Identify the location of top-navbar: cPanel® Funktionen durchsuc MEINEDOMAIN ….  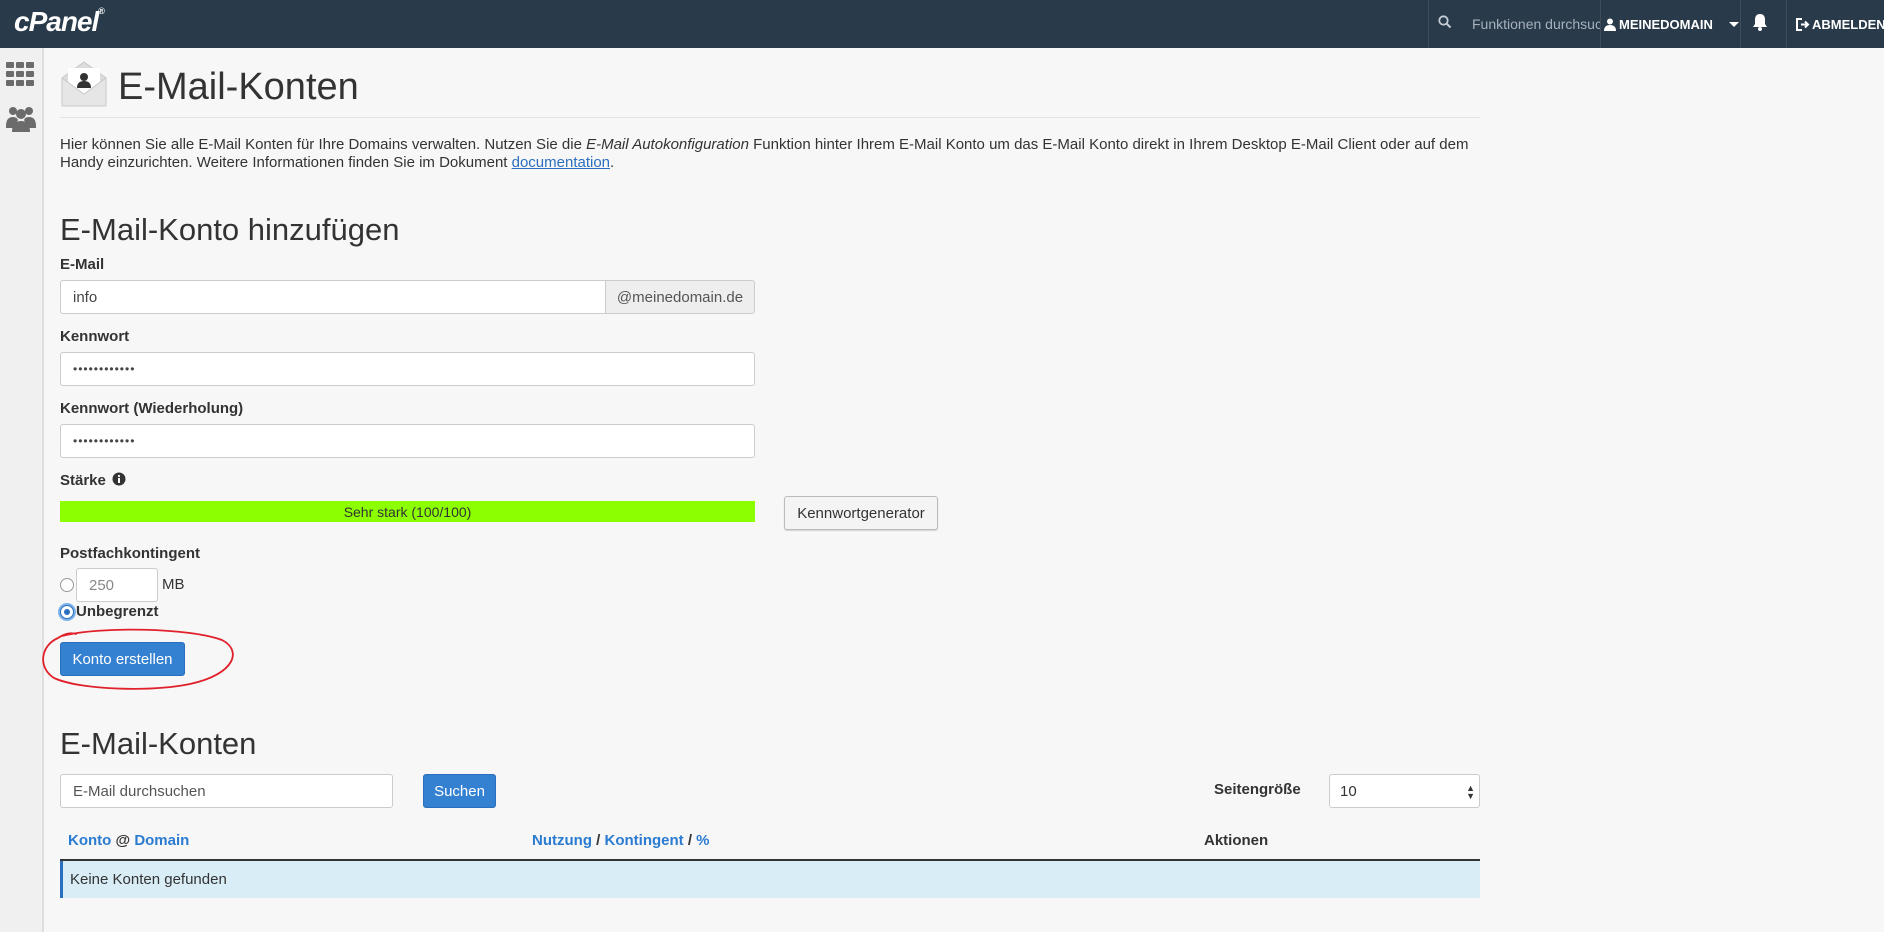
(942, 24).